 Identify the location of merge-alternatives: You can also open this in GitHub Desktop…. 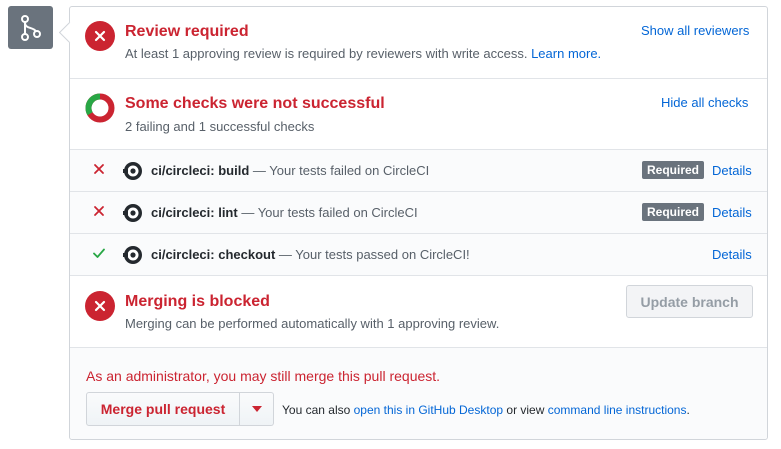
(486, 410).